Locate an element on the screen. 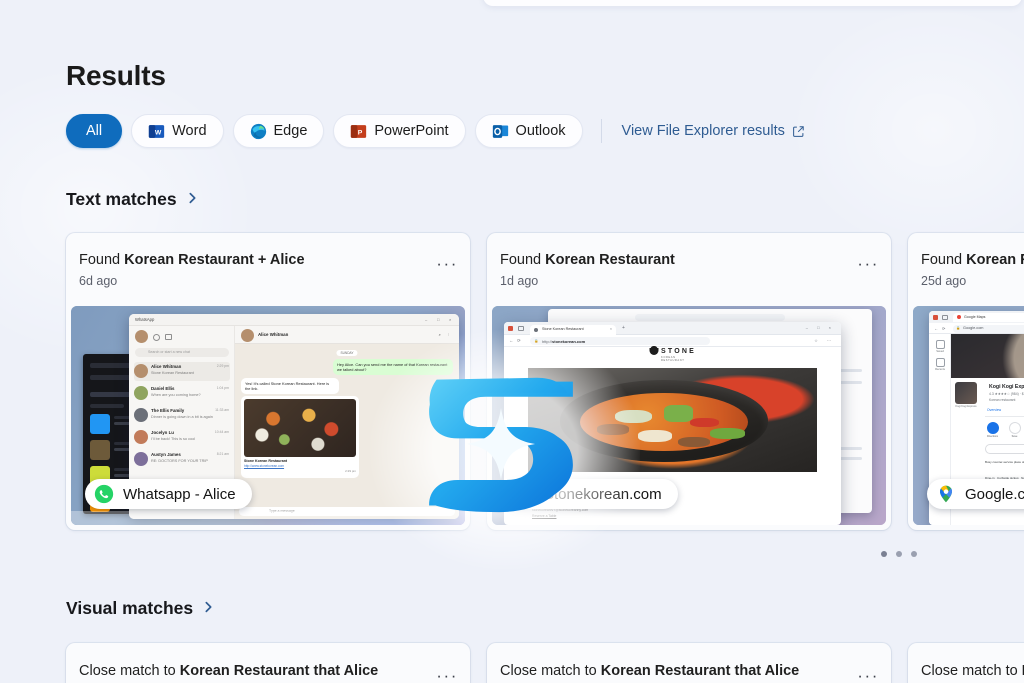 The width and height of the screenshot is (1024, 683). filter-pill-all: All is located at coordinates (94, 131).